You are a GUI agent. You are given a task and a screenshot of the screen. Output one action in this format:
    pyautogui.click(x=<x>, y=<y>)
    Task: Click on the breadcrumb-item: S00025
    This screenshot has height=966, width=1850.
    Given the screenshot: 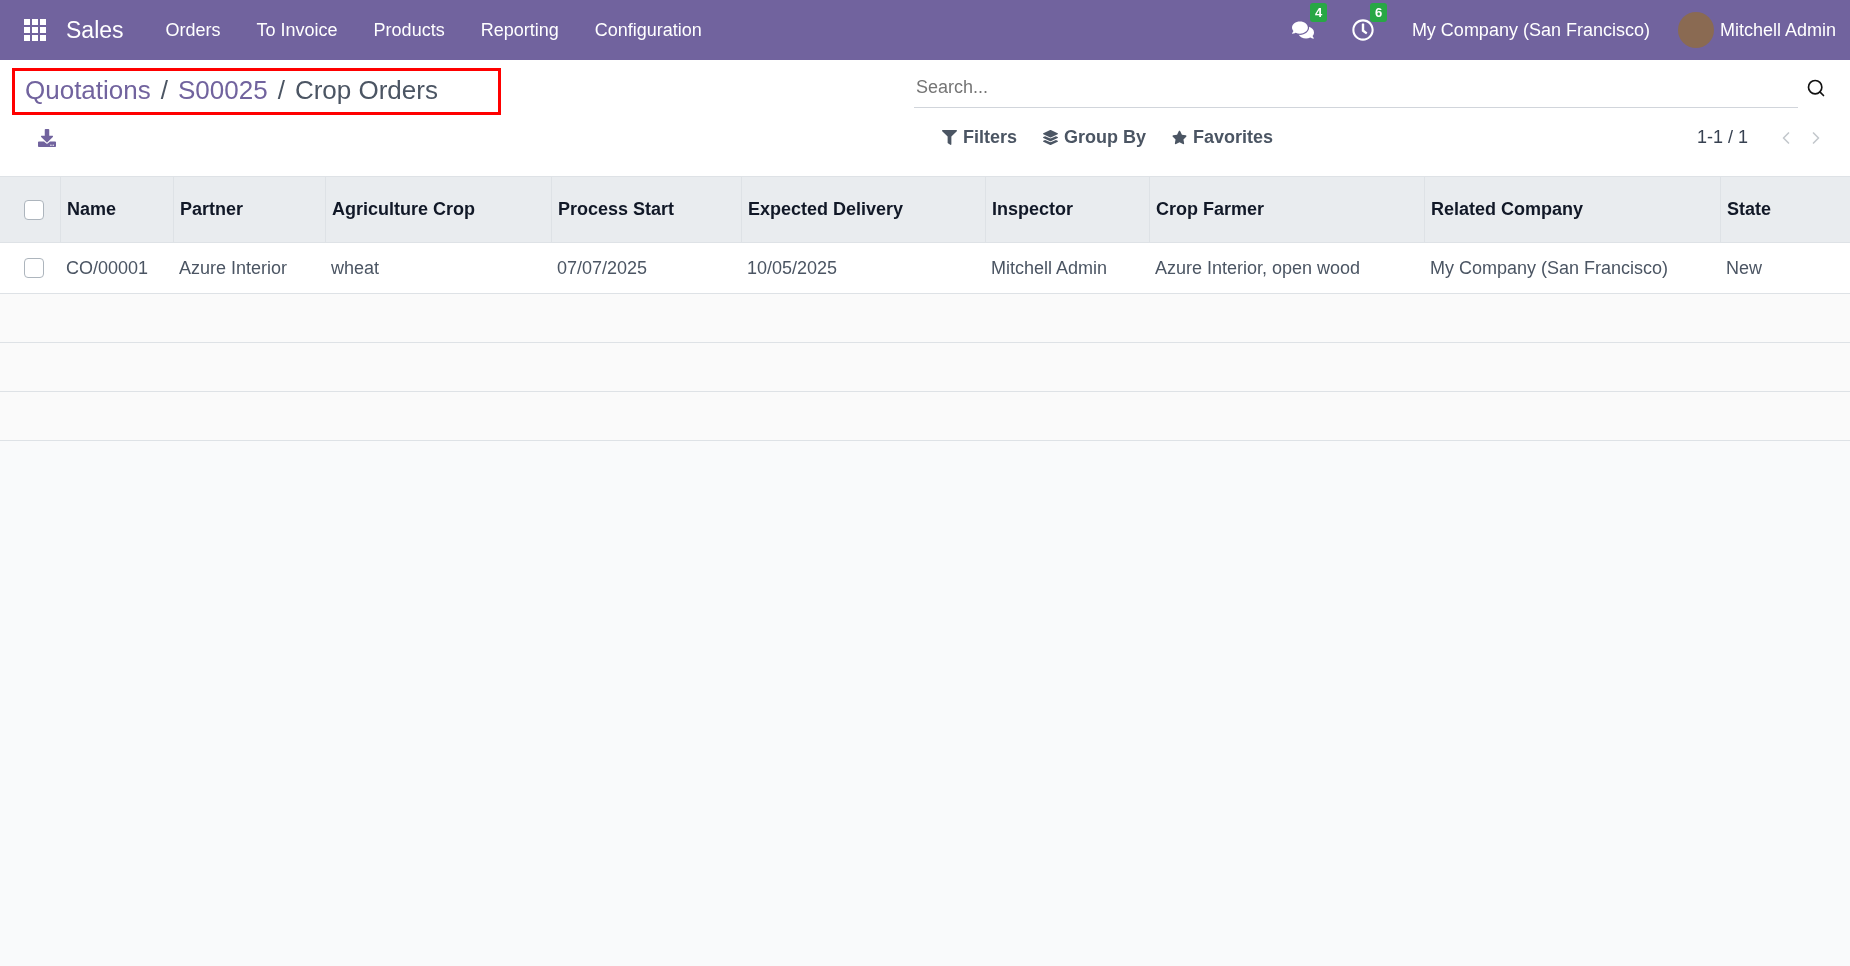 What is the action you would take?
    pyautogui.click(x=223, y=90)
    